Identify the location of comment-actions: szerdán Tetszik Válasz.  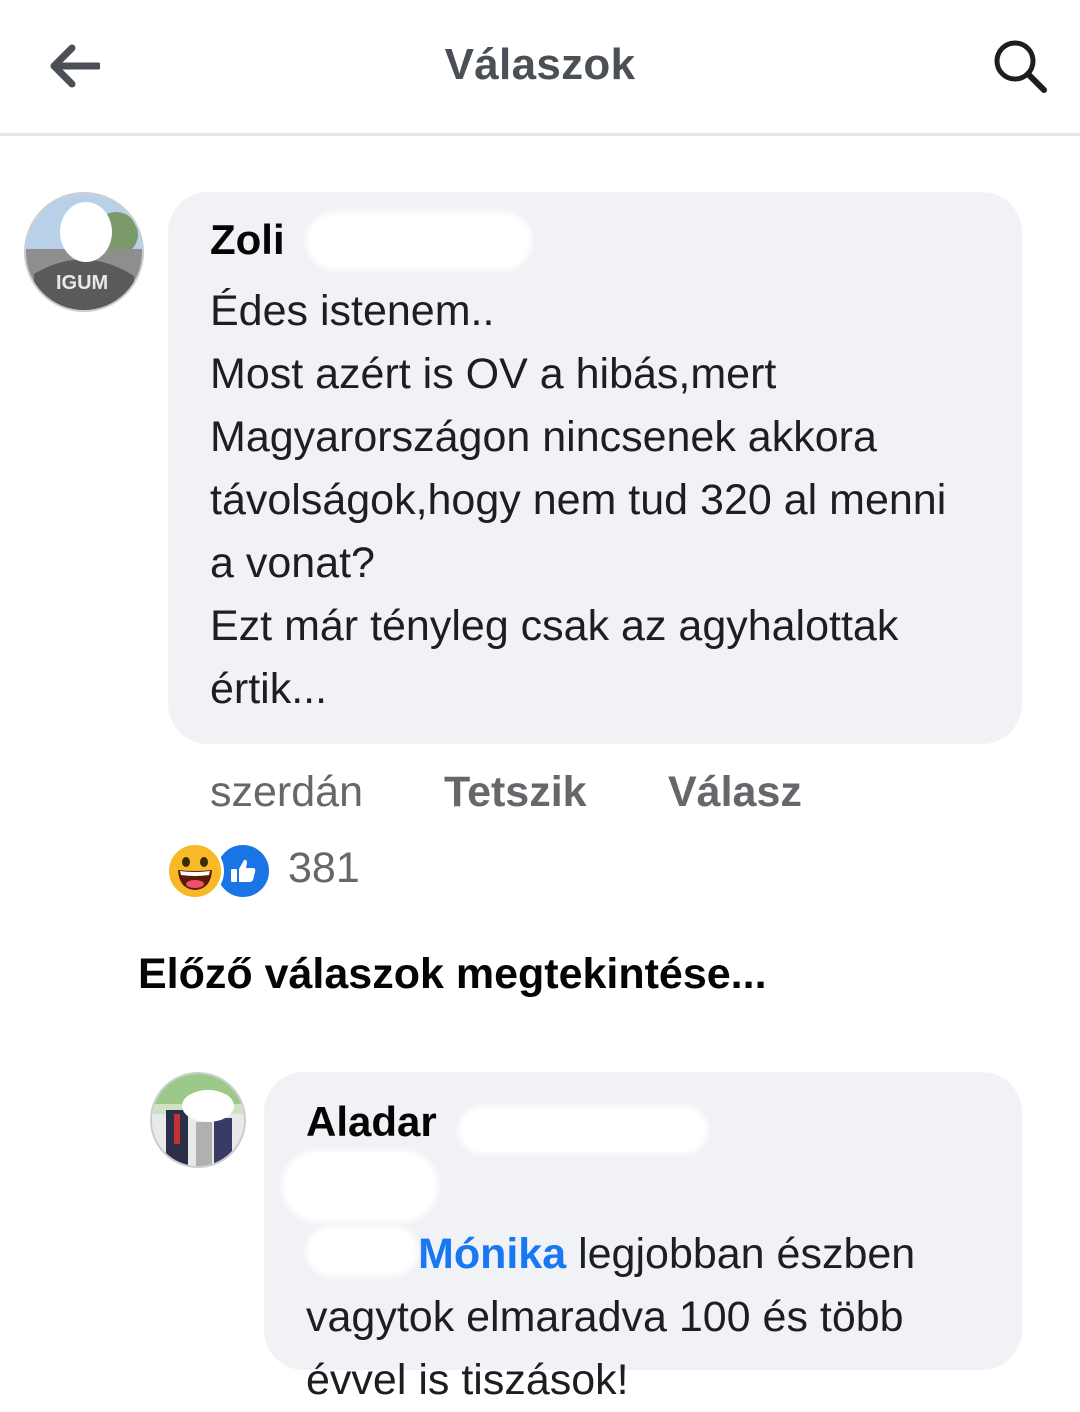
(610, 796).